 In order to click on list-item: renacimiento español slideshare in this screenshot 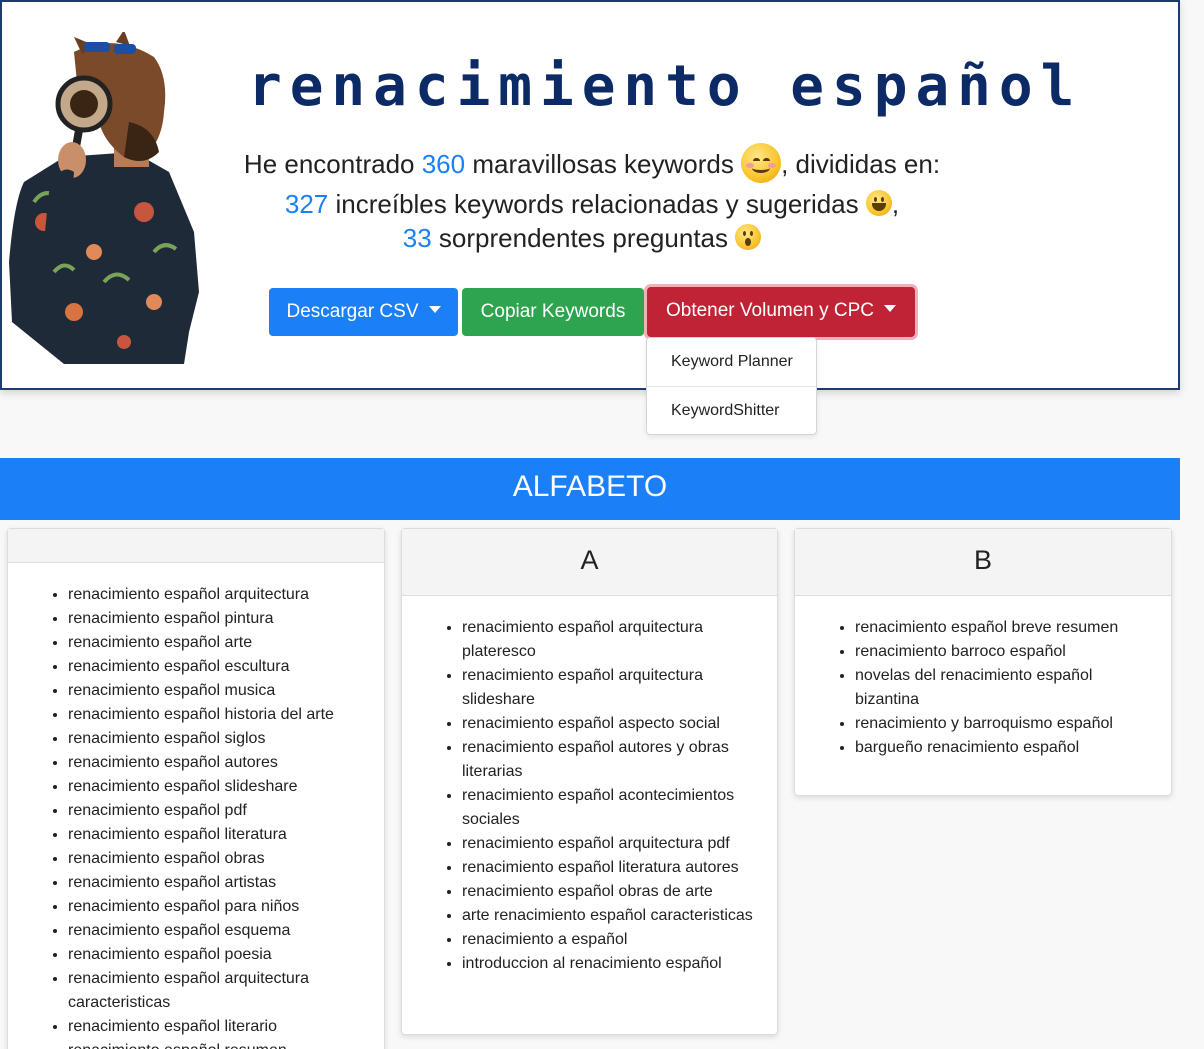, I will do `click(219, 787)`.